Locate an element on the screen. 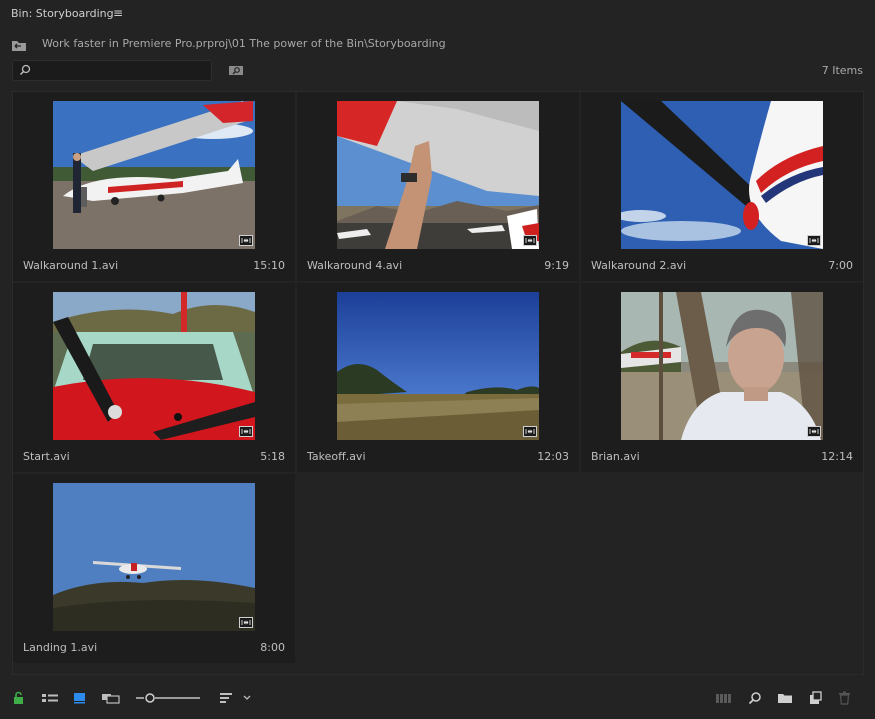  trash-icon is located at coordinates (844, 699).